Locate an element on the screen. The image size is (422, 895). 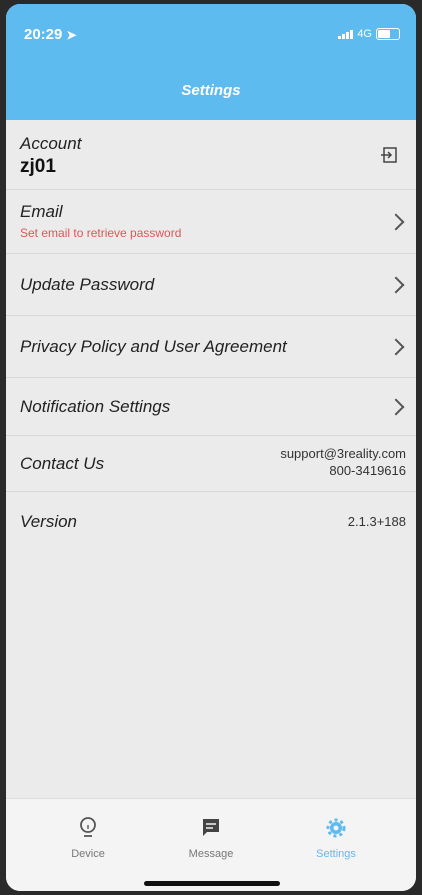
tab-device-label: Device is located at coordinates (88, 854).